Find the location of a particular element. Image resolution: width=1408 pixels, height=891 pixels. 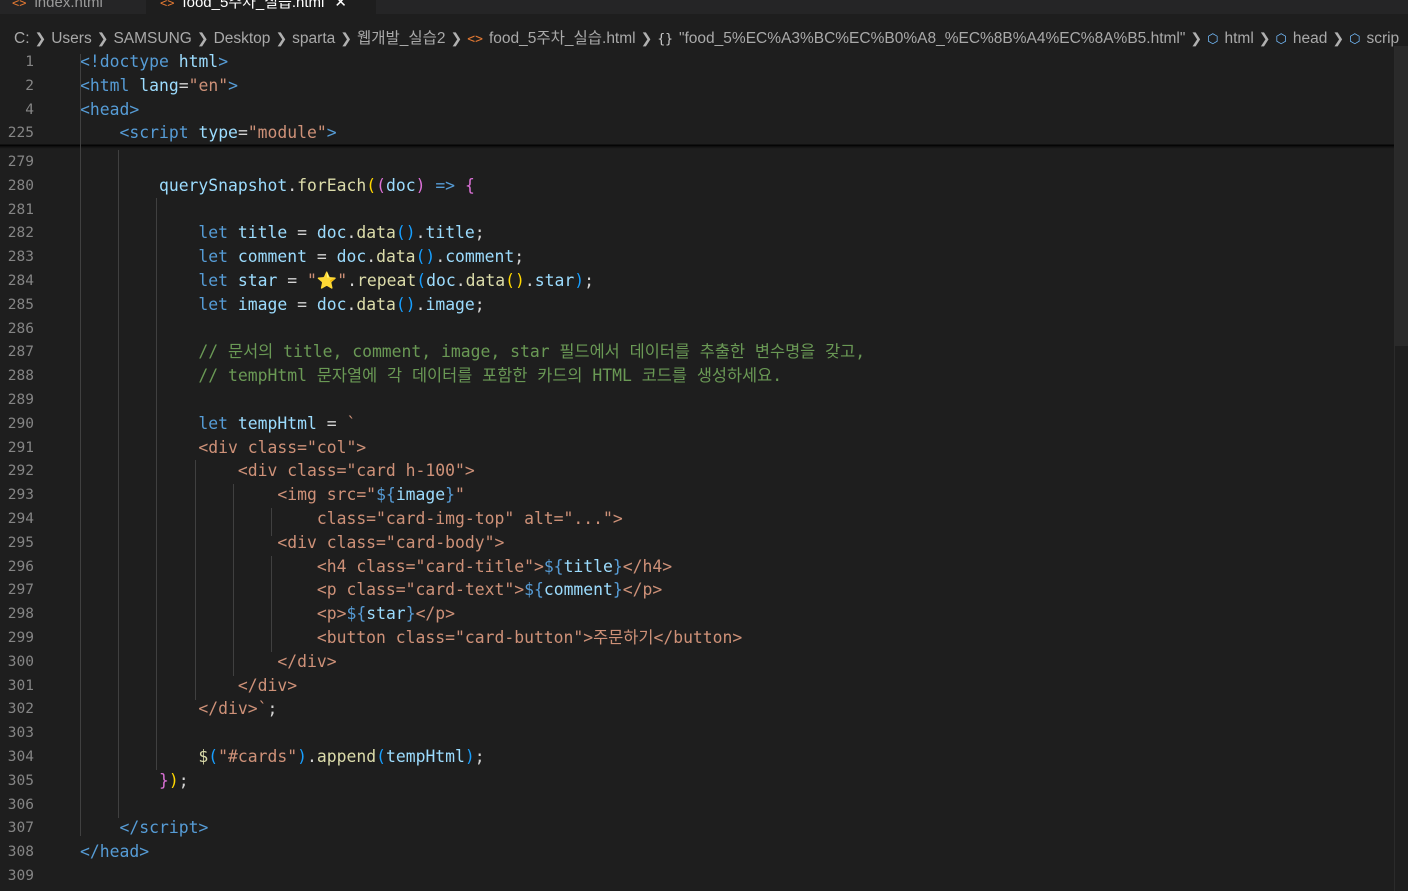

code-line: 292 <div class="card h-100"> is located at coordinates (697, 471).